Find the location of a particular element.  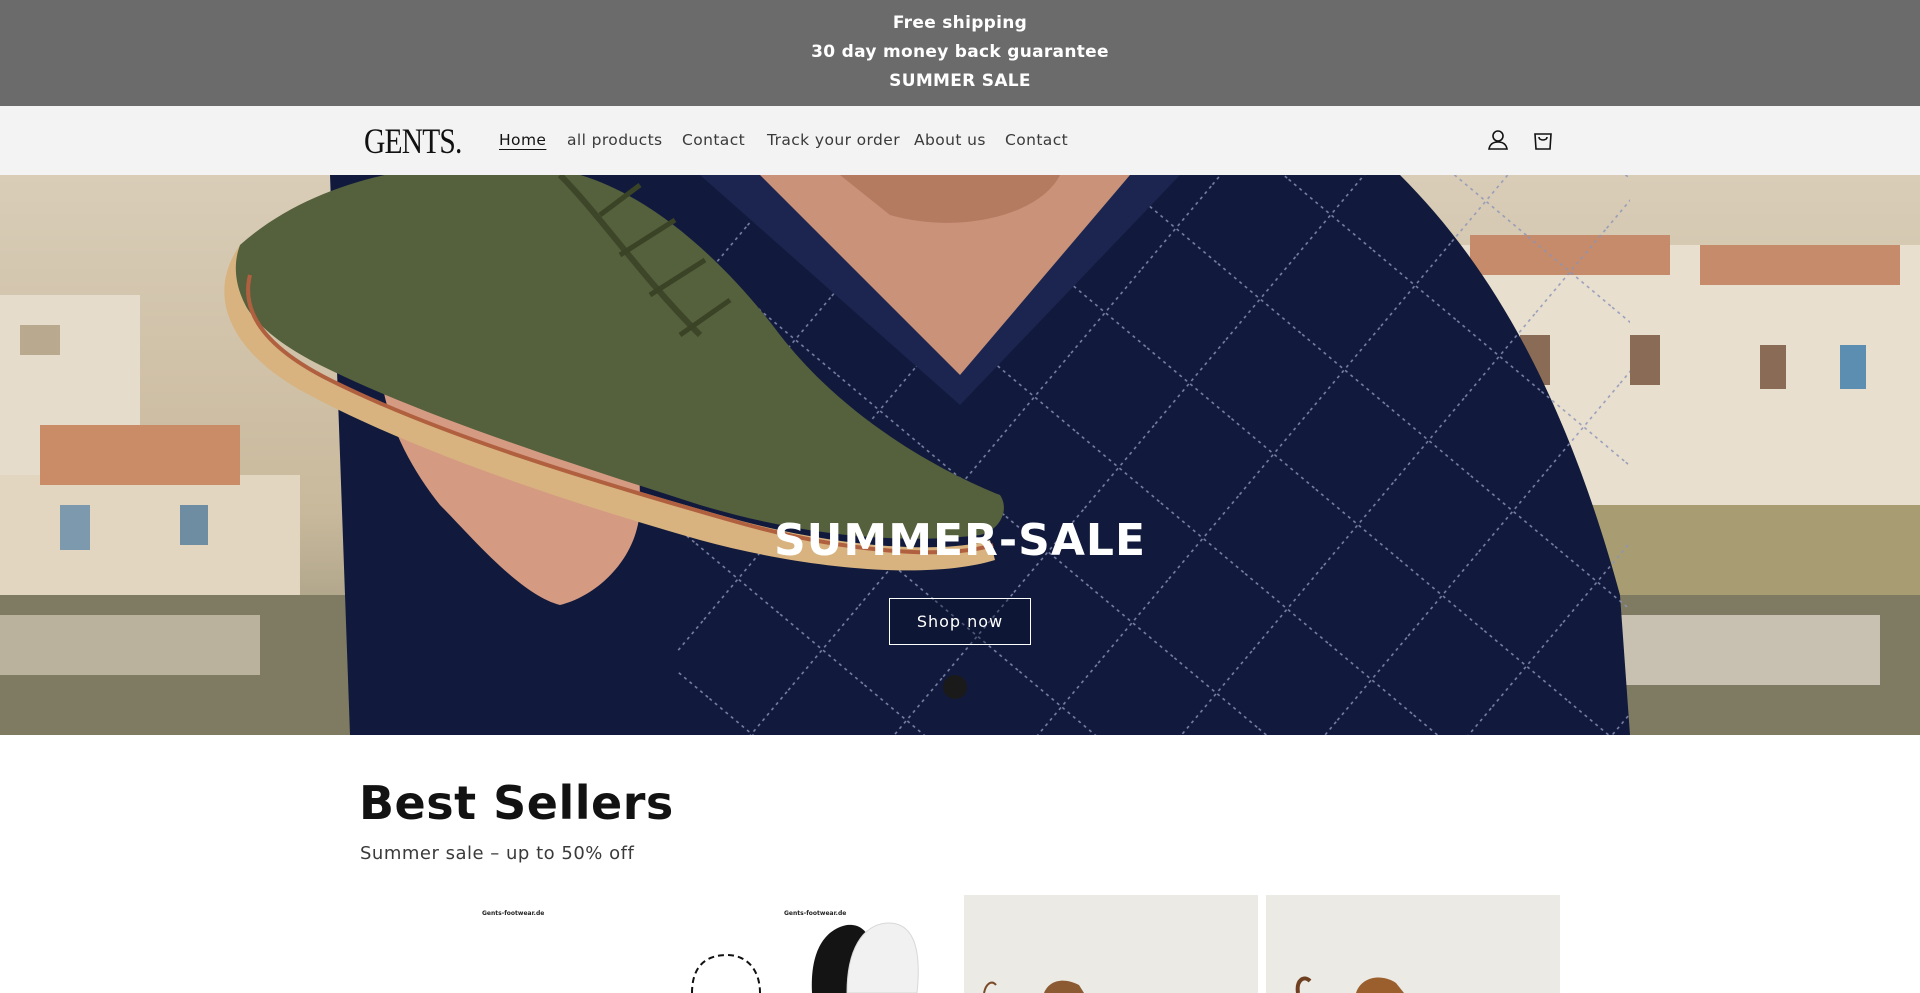

brand-logo: GENTS. is located at coordinates (413, 141).